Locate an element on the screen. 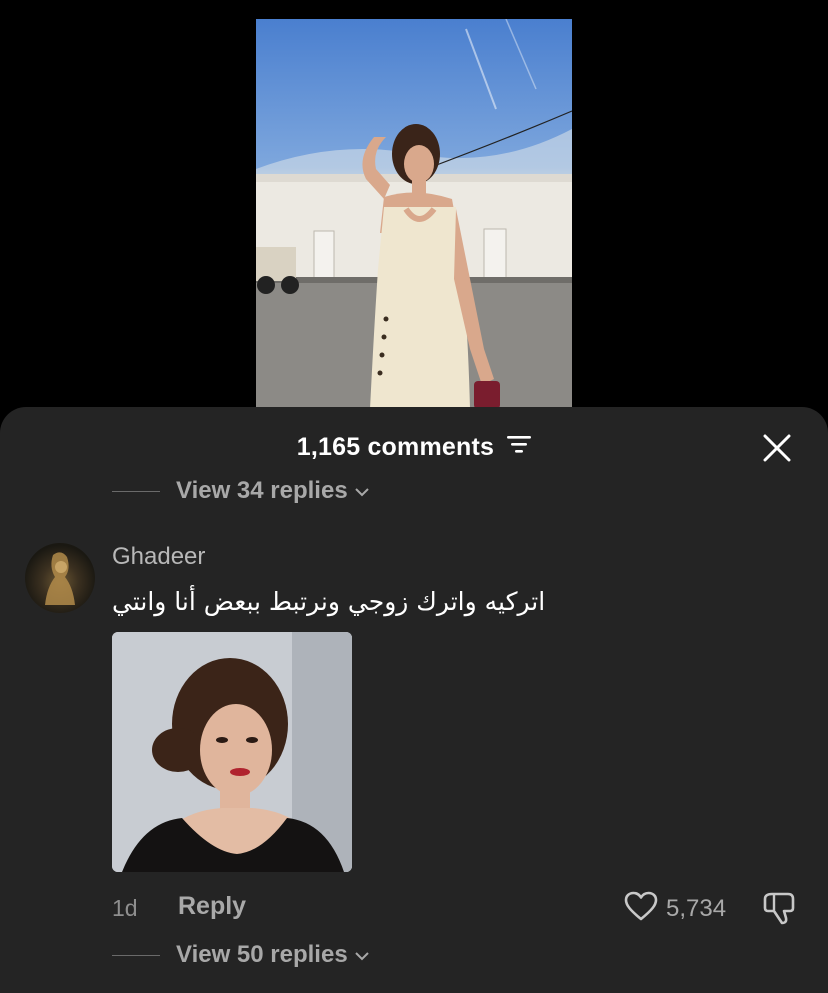  like-count: 5,734 is located at coordinates (696, 908).